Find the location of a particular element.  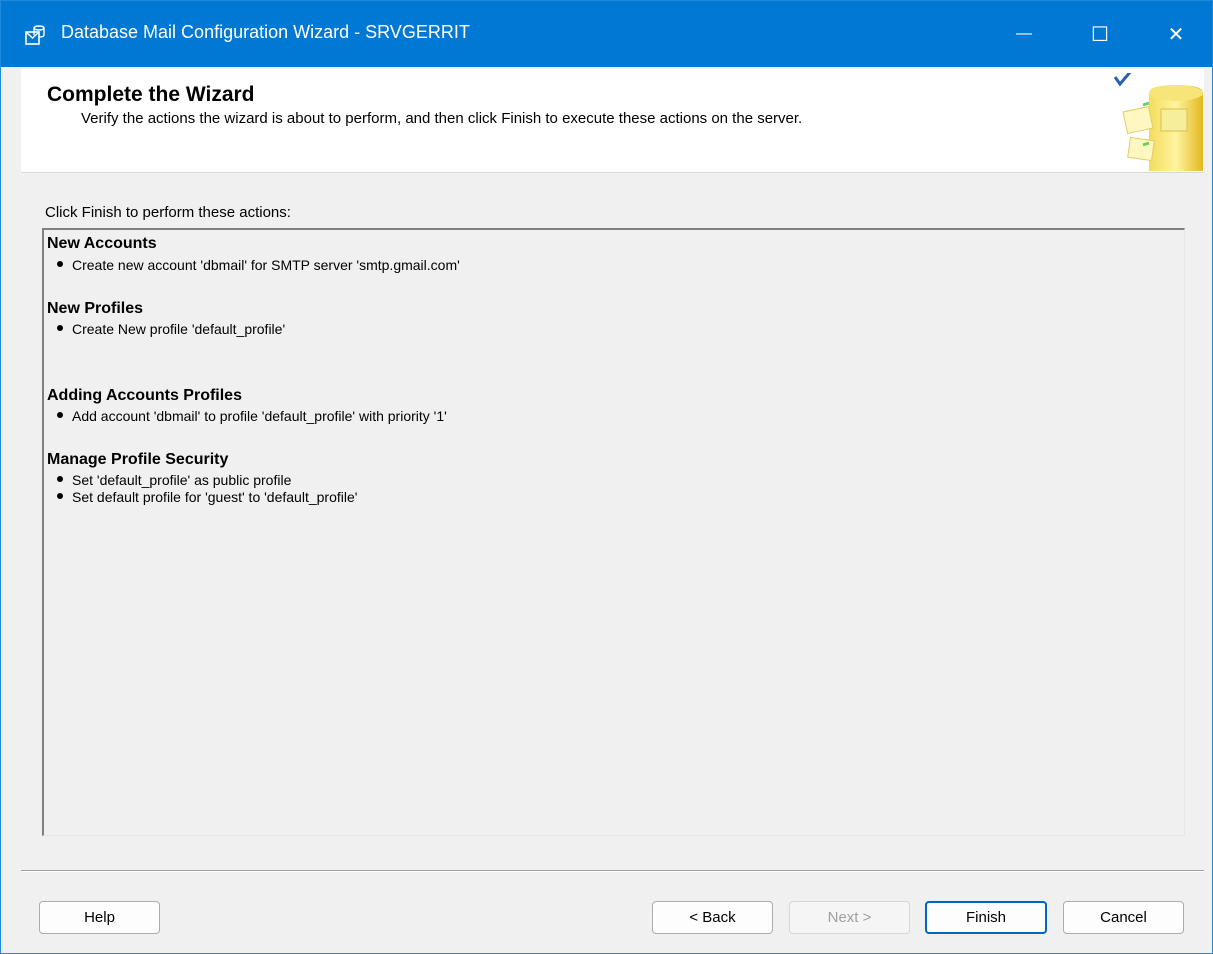

minimize-icon: — is located at coordinates (1024, 33).